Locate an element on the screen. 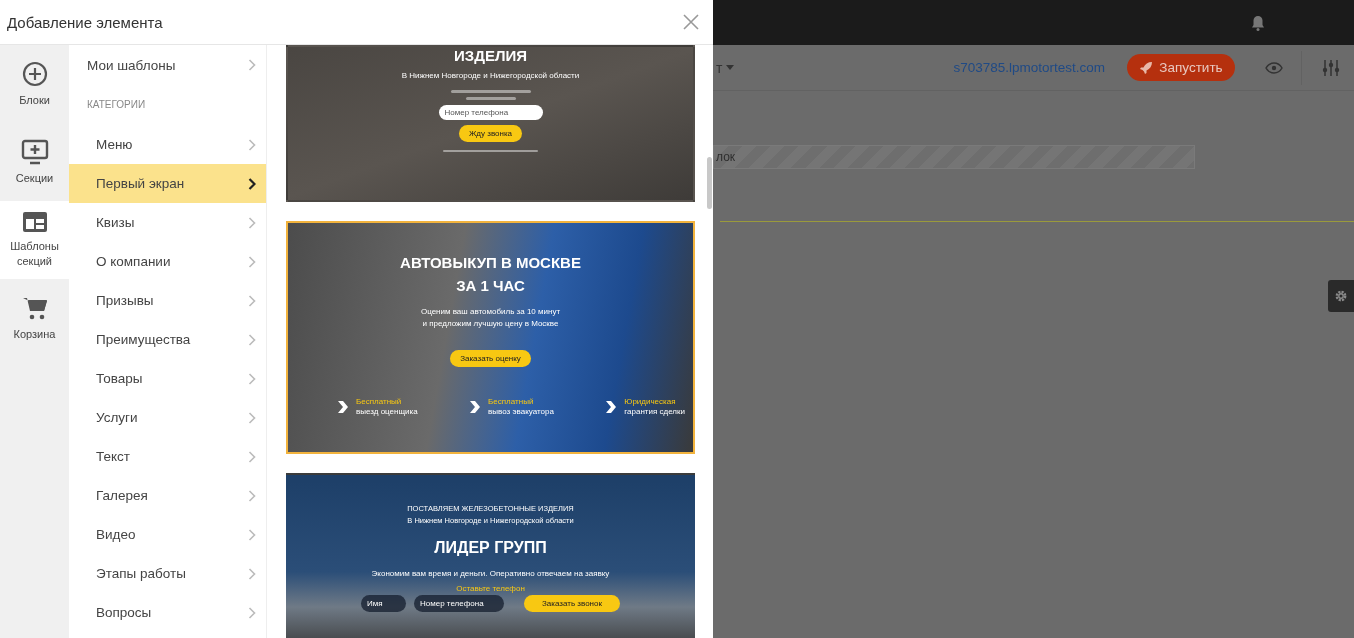 The width and height of the screenshot is (1354, 638). preview-button: Заказать звонок is located at coordinates (572, 603).